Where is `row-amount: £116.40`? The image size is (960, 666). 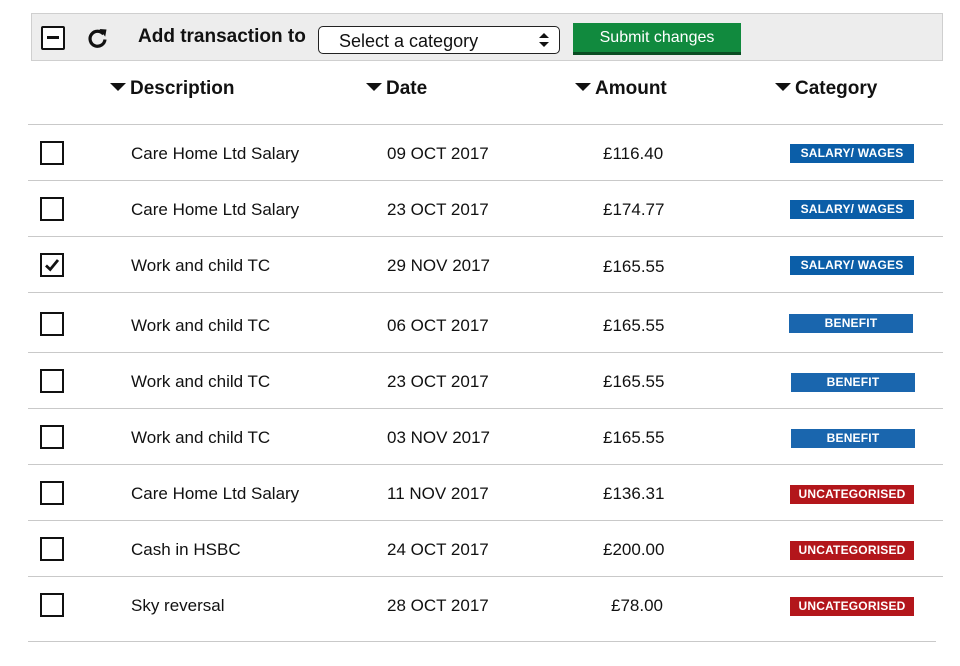
row-amount: £116.40 is located at coordinates (633, 153).